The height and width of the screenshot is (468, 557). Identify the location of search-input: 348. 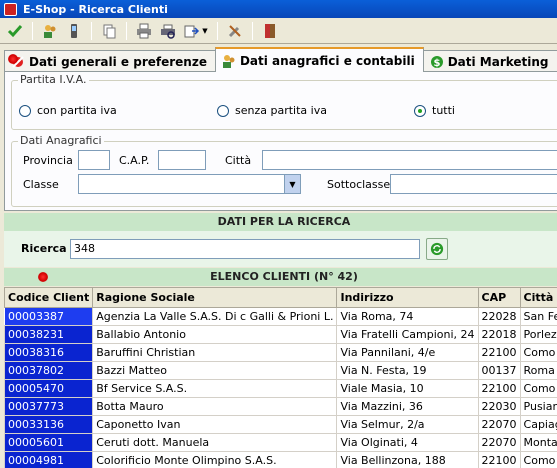
(245, 249).